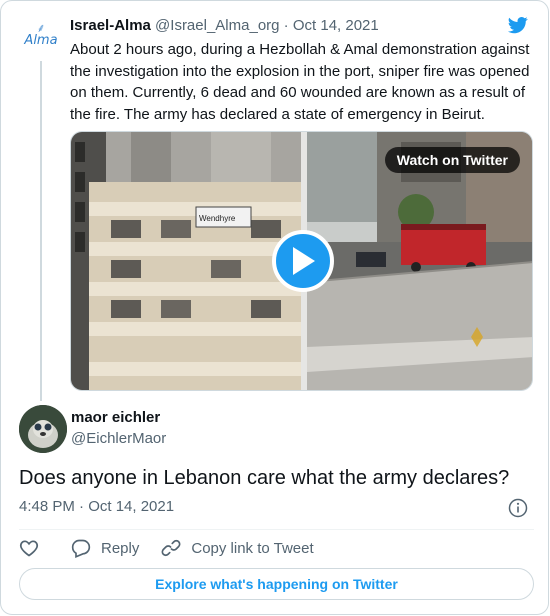  What do you see at coordinates (217, 218) in the screenshot?
I see `building-sign-text: Wendhyre` at bounding box center [217, 218].